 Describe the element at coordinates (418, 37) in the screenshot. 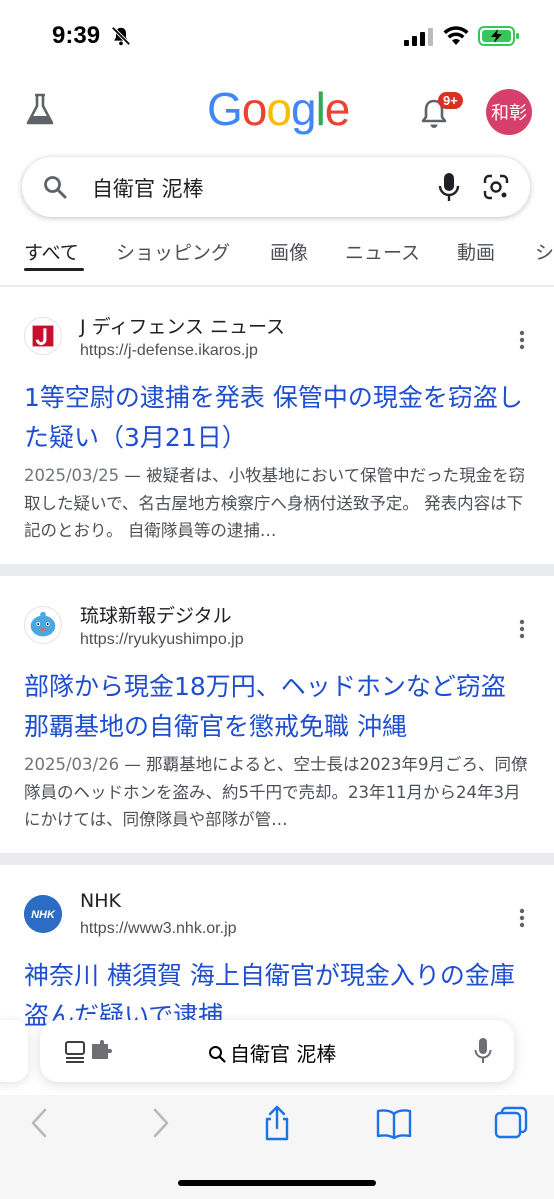

I see `cellular-signal-icon` at that location.